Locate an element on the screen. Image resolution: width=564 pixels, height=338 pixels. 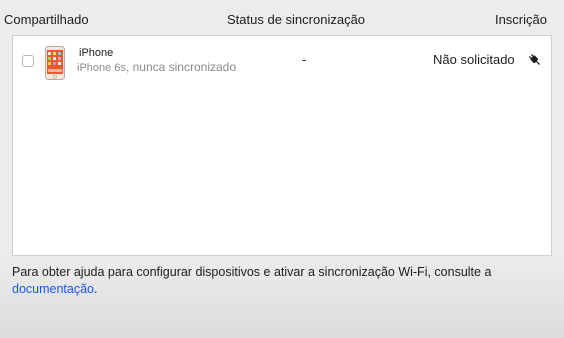
sync-status: - is located at coordinates (304, 59).